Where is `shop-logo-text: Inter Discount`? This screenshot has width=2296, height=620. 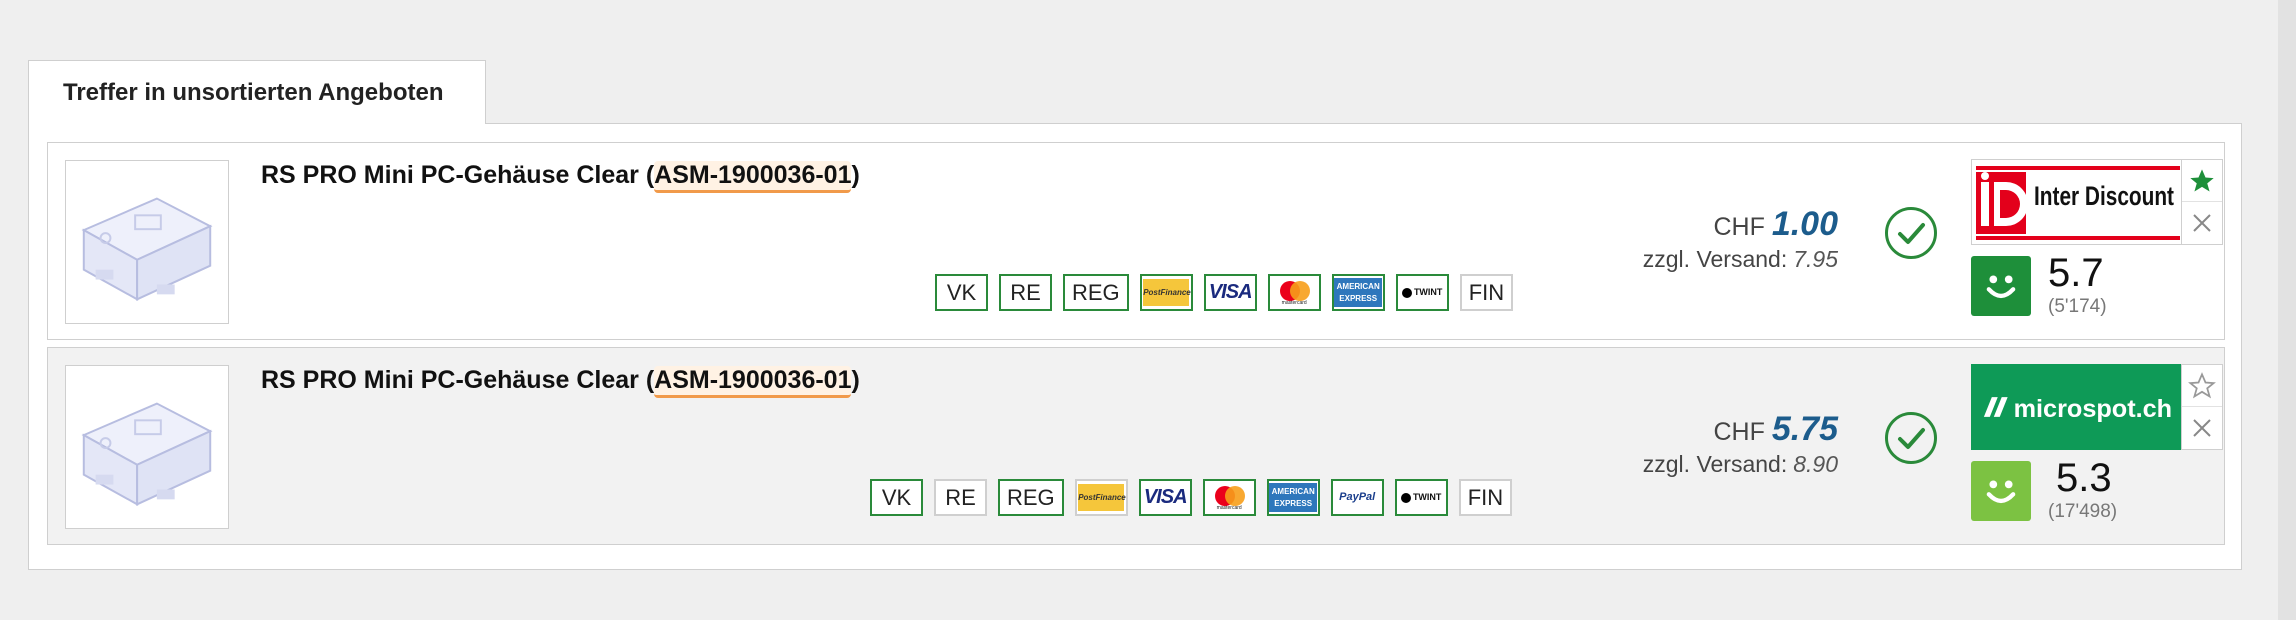 shop-logo-text: Inter Discount is located at coordinates (2104, 196).